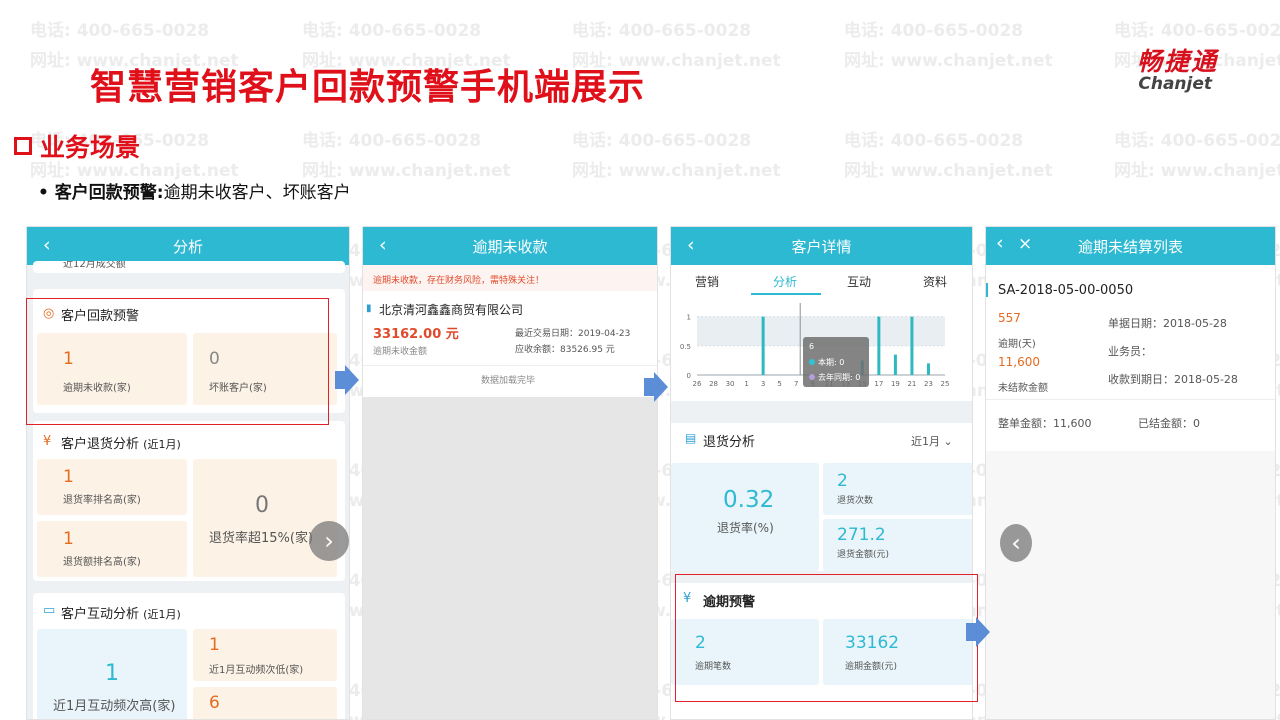  What do you see at coordinates (1167, 323) in the screenshot?
I see `doc-date: 单据日期：2018-05-28` at bounding box center [1167, 323].